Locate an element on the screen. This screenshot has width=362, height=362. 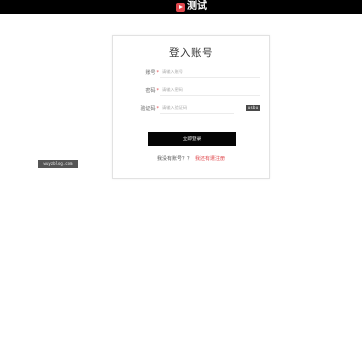
account-row: 账号* is located at coordinates (191, 73).